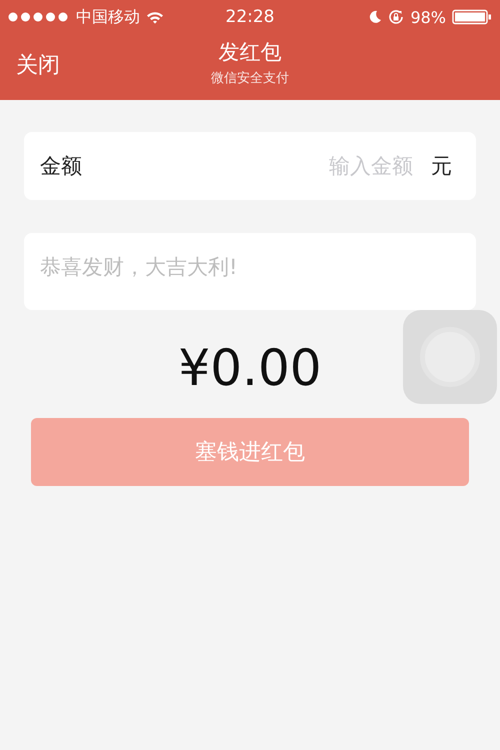 The width and height of the screenshot is (500, 750). What do you see at coordinates (250, 52) in the screenshot?
I see `page-title: 发红包` at bounding box center [250, 52].